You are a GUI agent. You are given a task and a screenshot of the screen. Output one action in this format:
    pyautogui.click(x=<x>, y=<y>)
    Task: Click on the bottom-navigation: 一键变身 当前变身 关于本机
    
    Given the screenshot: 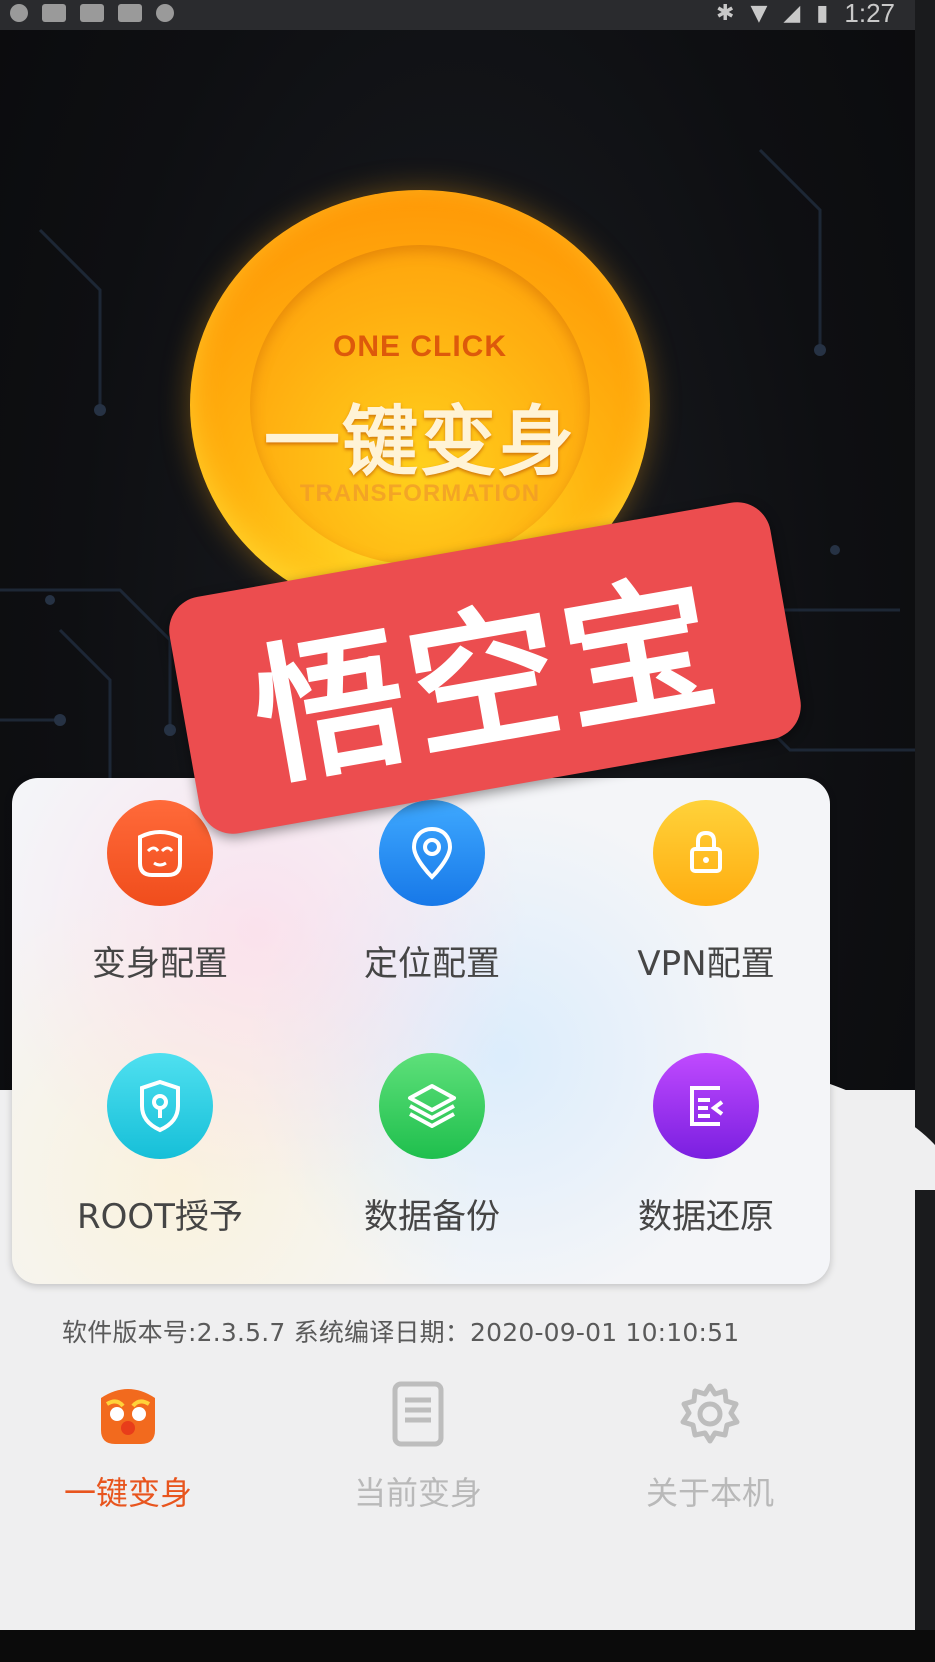 What is the action you would take?
    pyautogui.click(x=457, y=1445)
    